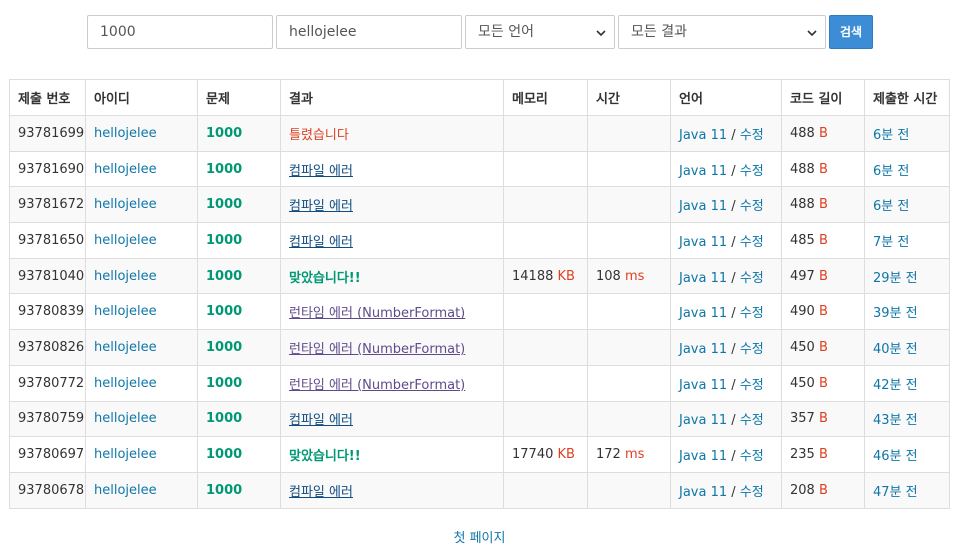 Image resolution: width=959 pixels, height=552 pixels. I want to click on submission-id: 93781699, so click(47, 133).